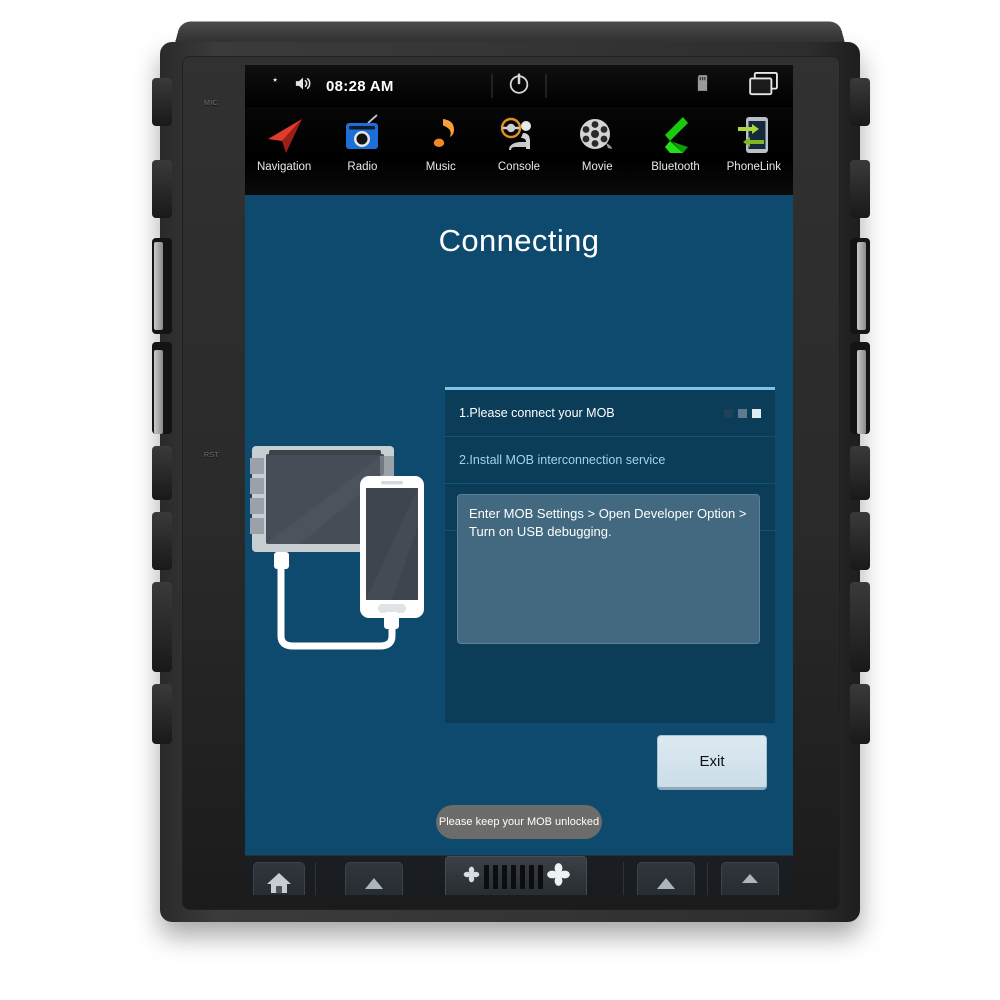 Image resolution: width=1000 pixels, height=1000 pixels. What do you see at coordinates (212, 455) in the screenshot?
I see `bezel-label-rst: RST` at bounding box center [212, 455].